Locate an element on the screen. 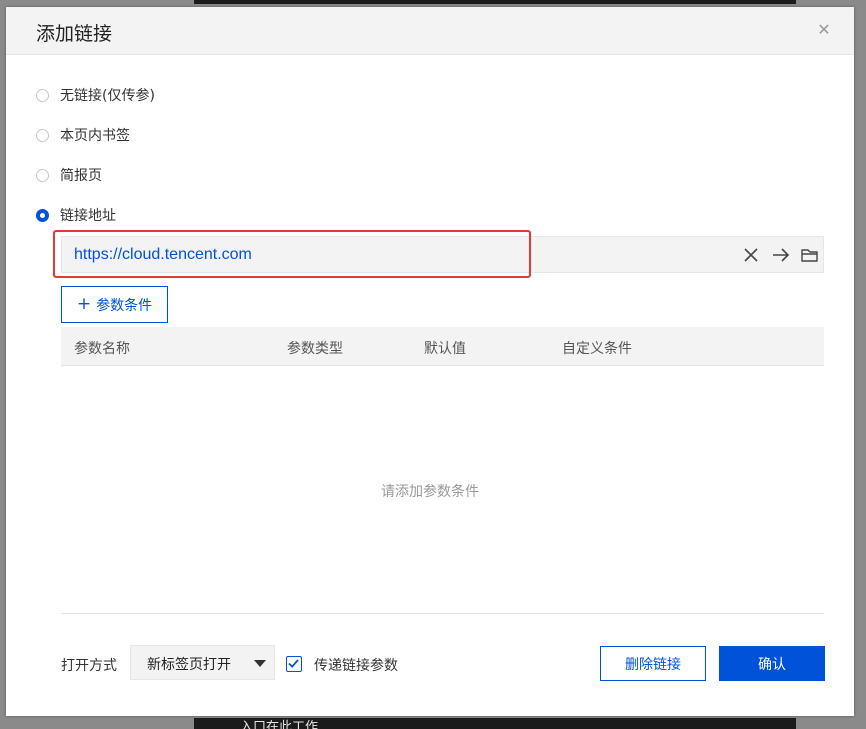 The width and height of the screenshot is (866, 729). folder-icon is located at coordinates (810, 255).